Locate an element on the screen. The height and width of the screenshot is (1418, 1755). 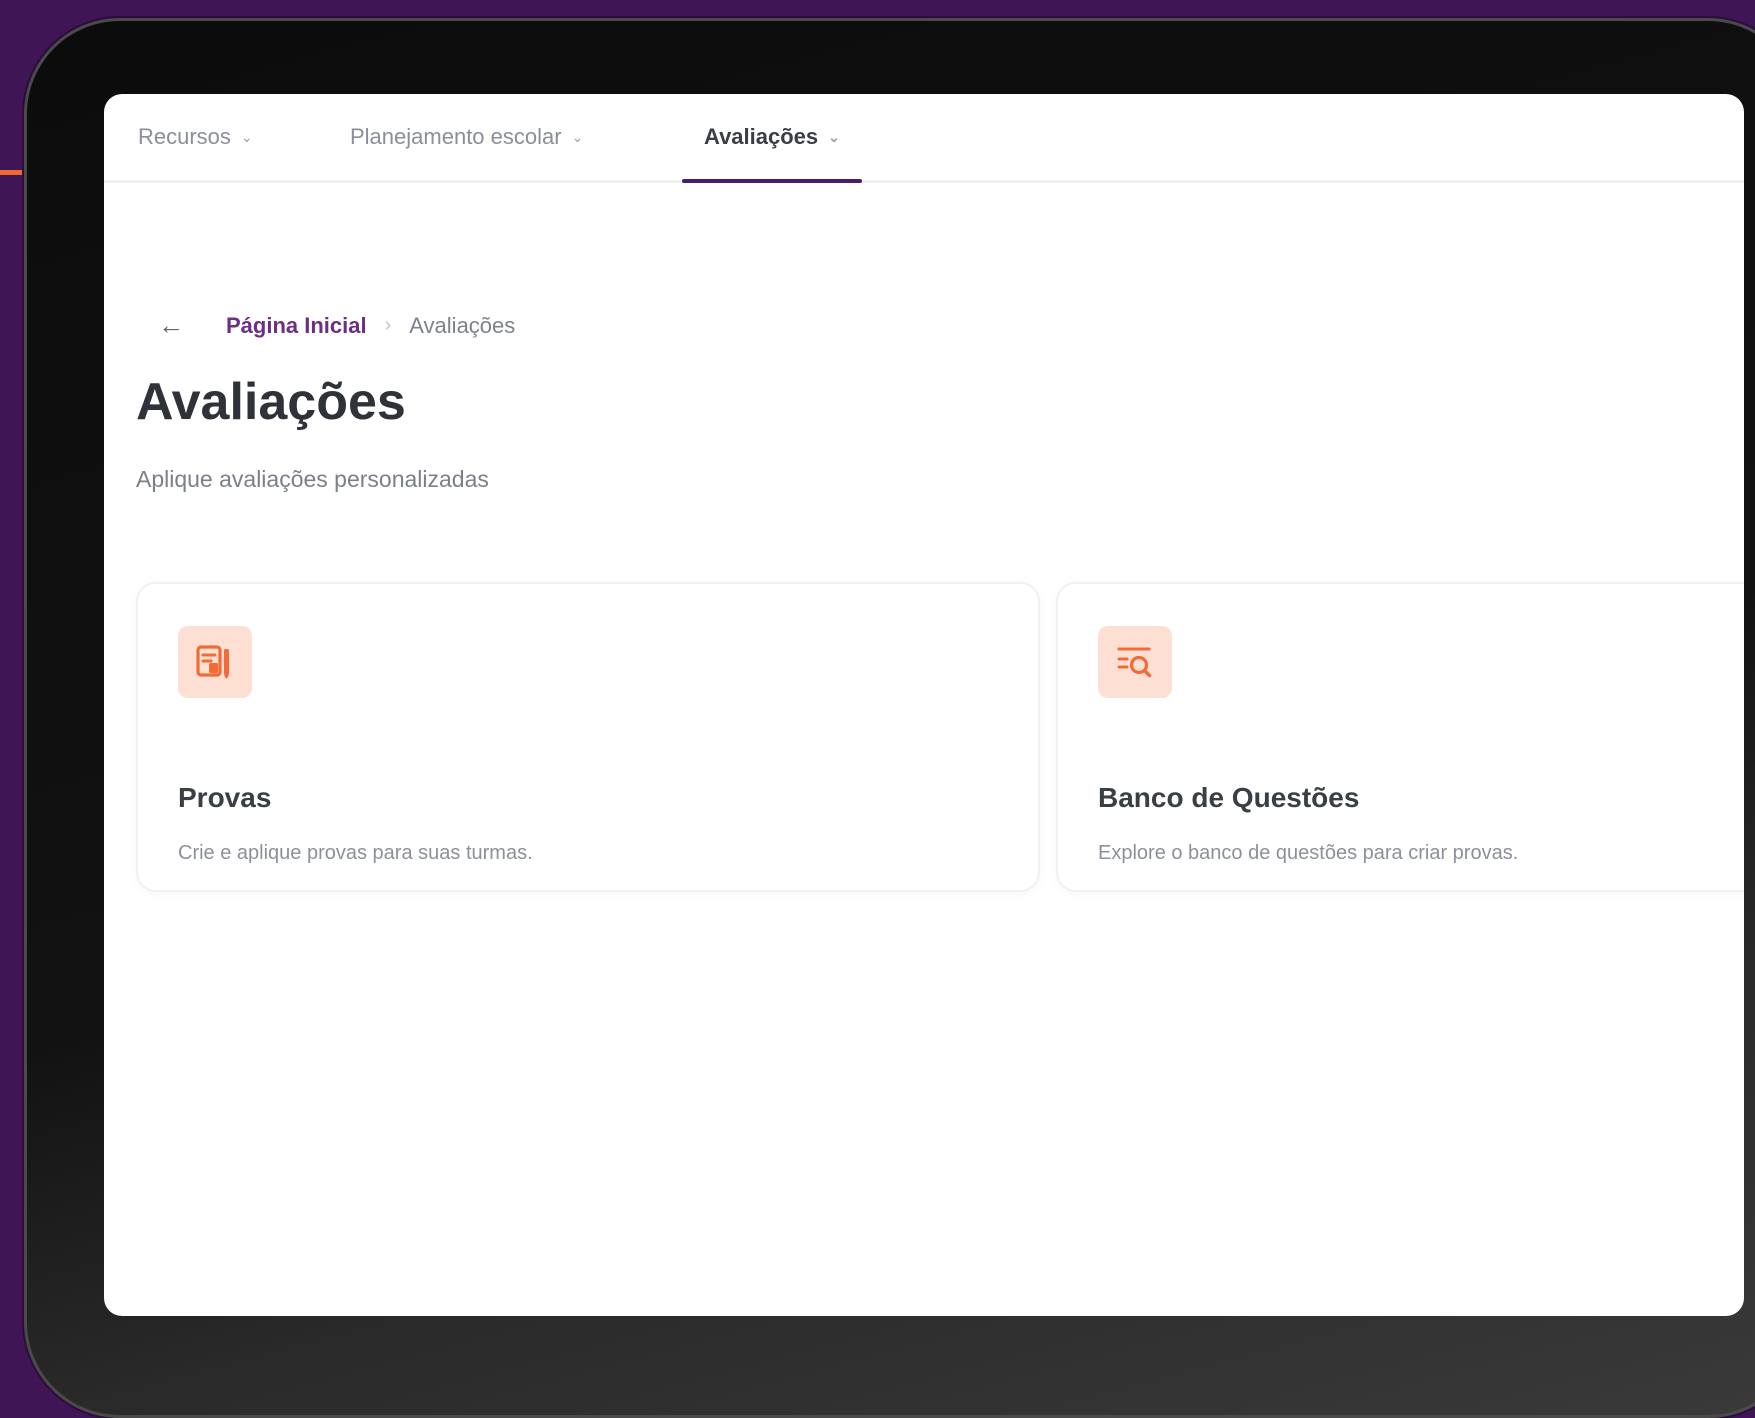
back-arrow-icon: ← is located at coordinates (171, 325).